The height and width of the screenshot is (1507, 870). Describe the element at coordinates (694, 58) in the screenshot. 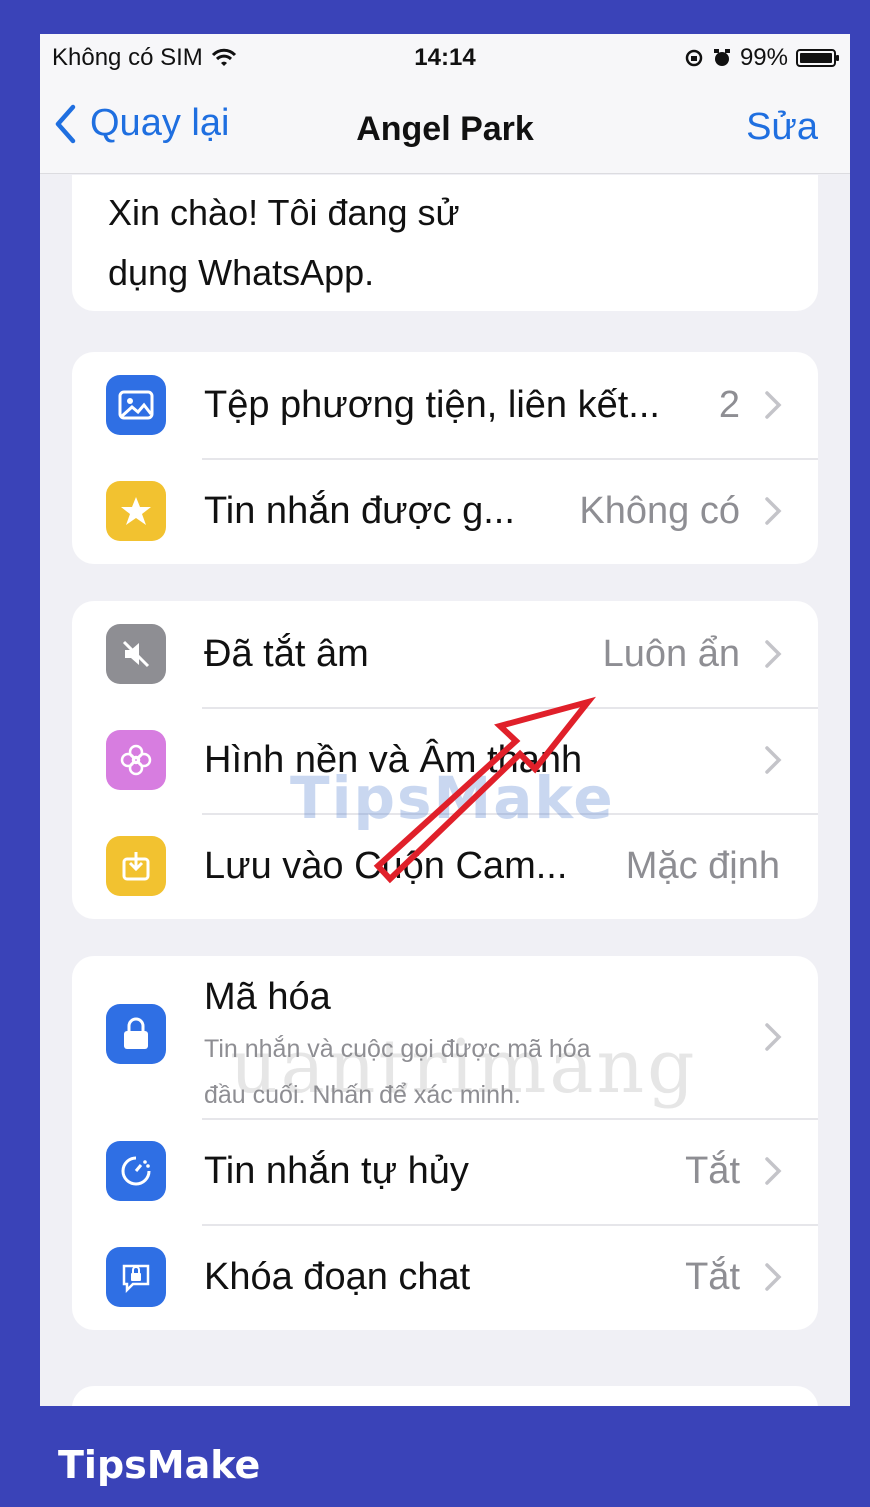

I see `orientation-lock-icon` at that location.